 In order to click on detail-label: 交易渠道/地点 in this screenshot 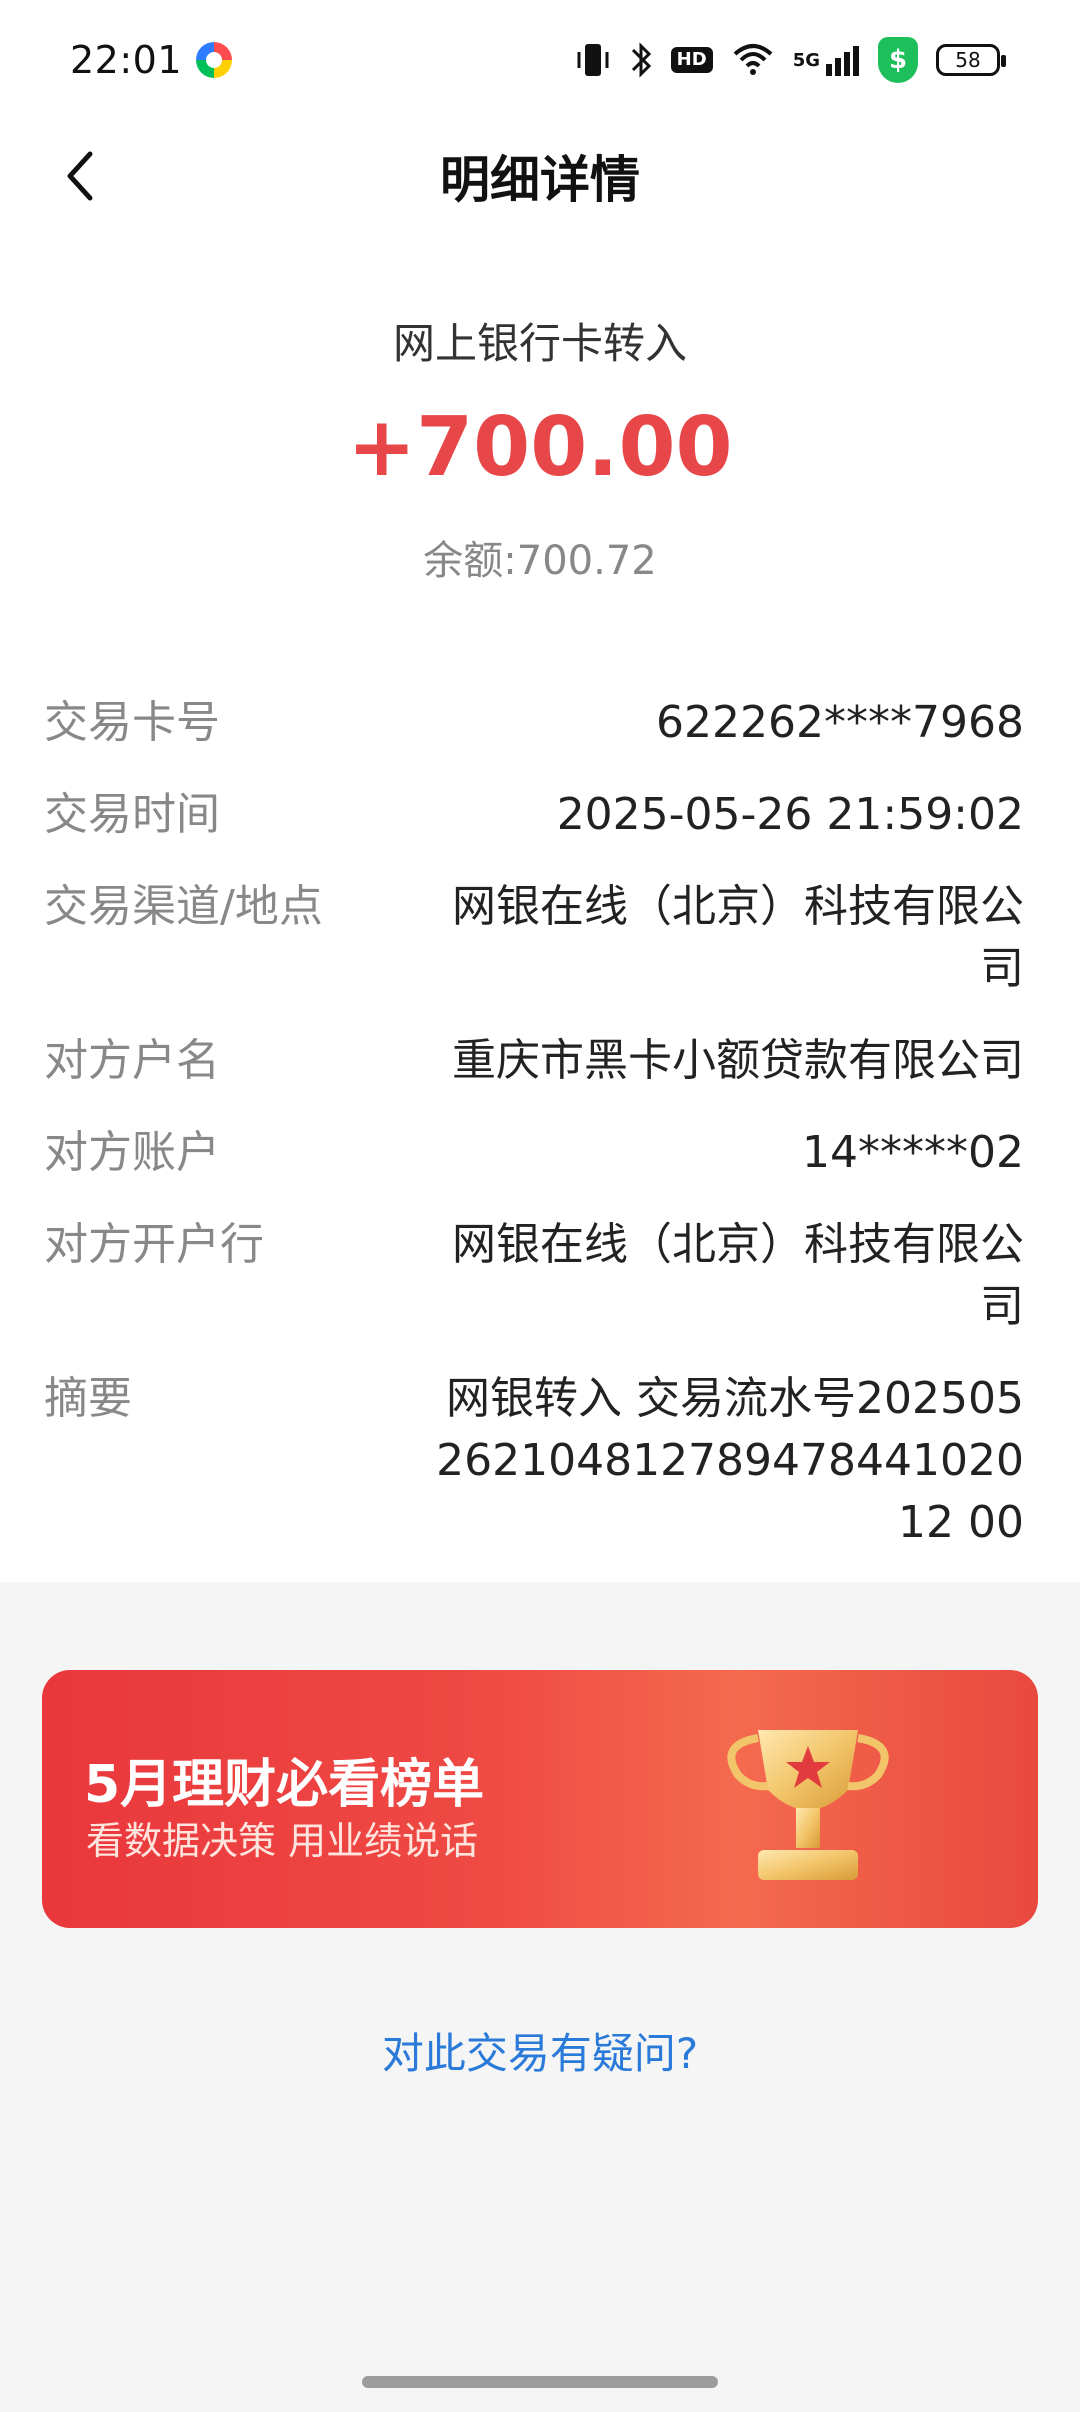, I will do `click(183, 906)`.